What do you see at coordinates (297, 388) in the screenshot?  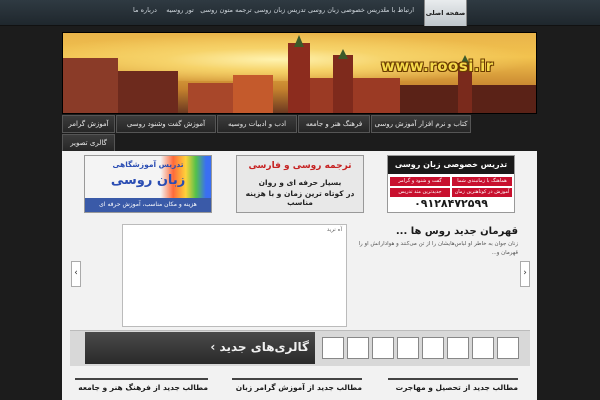 I see `footer-heading-grammar: مطالب جدید از آموزش گرامر زبان` at bounding box center [297, 388].